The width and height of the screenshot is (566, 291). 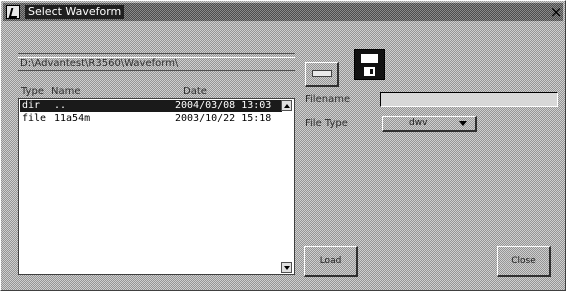 What do you see at coordinates (418, 123) in the screenshot?
I see `filetype-value: dwv` at bounding box center [418, 123].